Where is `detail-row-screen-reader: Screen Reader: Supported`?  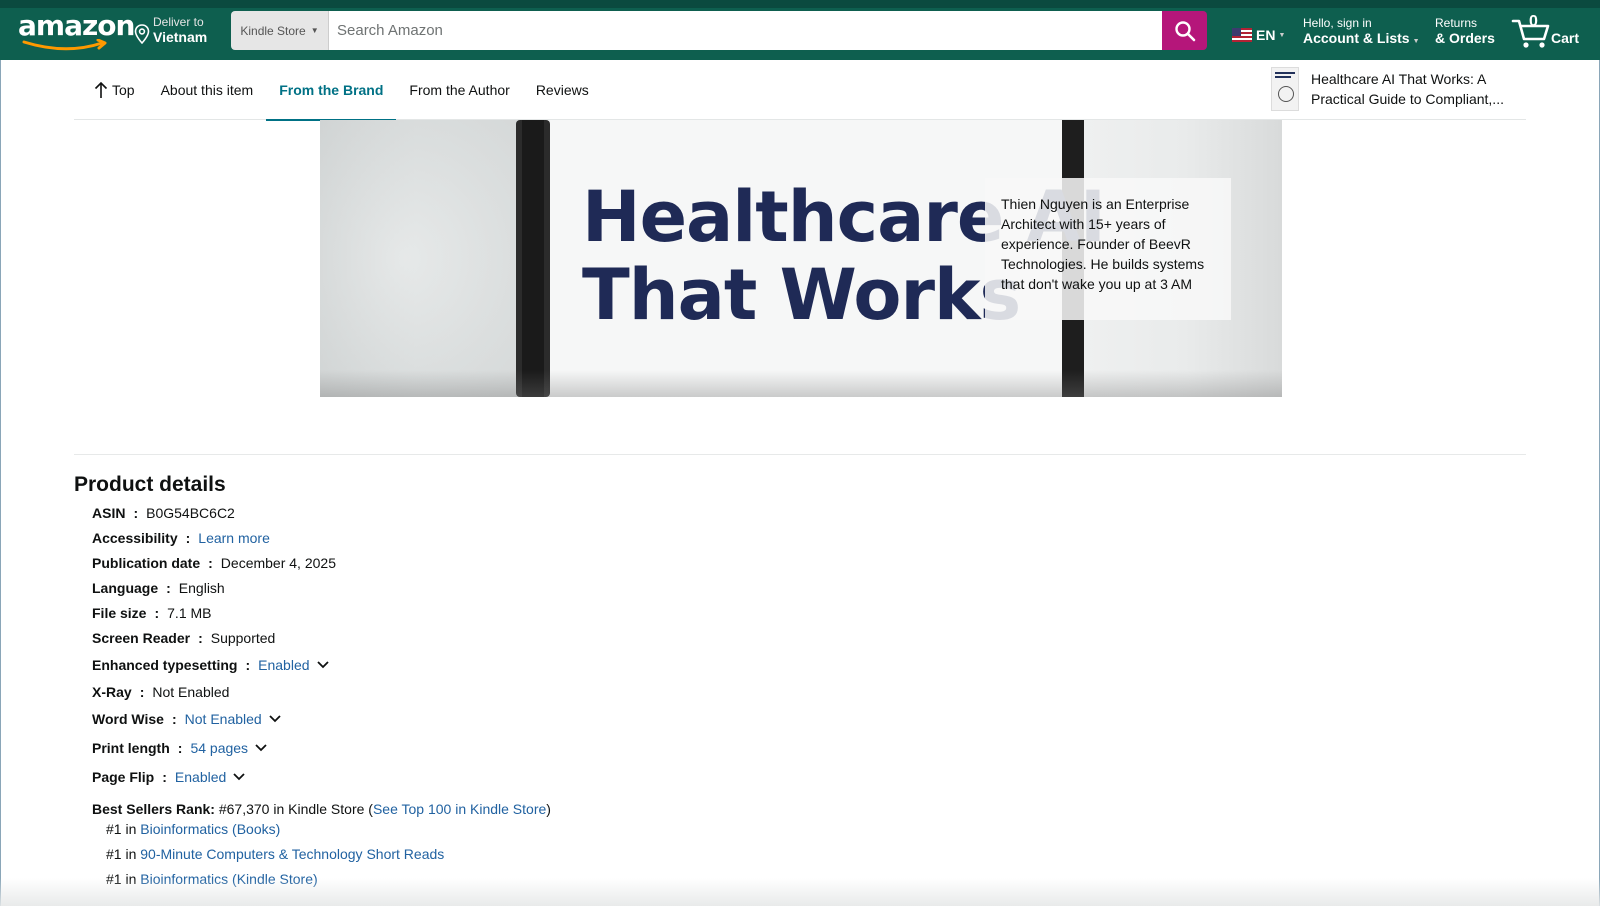 detail-row-screen-reader: Screen Reader: Supported is located at coordinates (184, 638).